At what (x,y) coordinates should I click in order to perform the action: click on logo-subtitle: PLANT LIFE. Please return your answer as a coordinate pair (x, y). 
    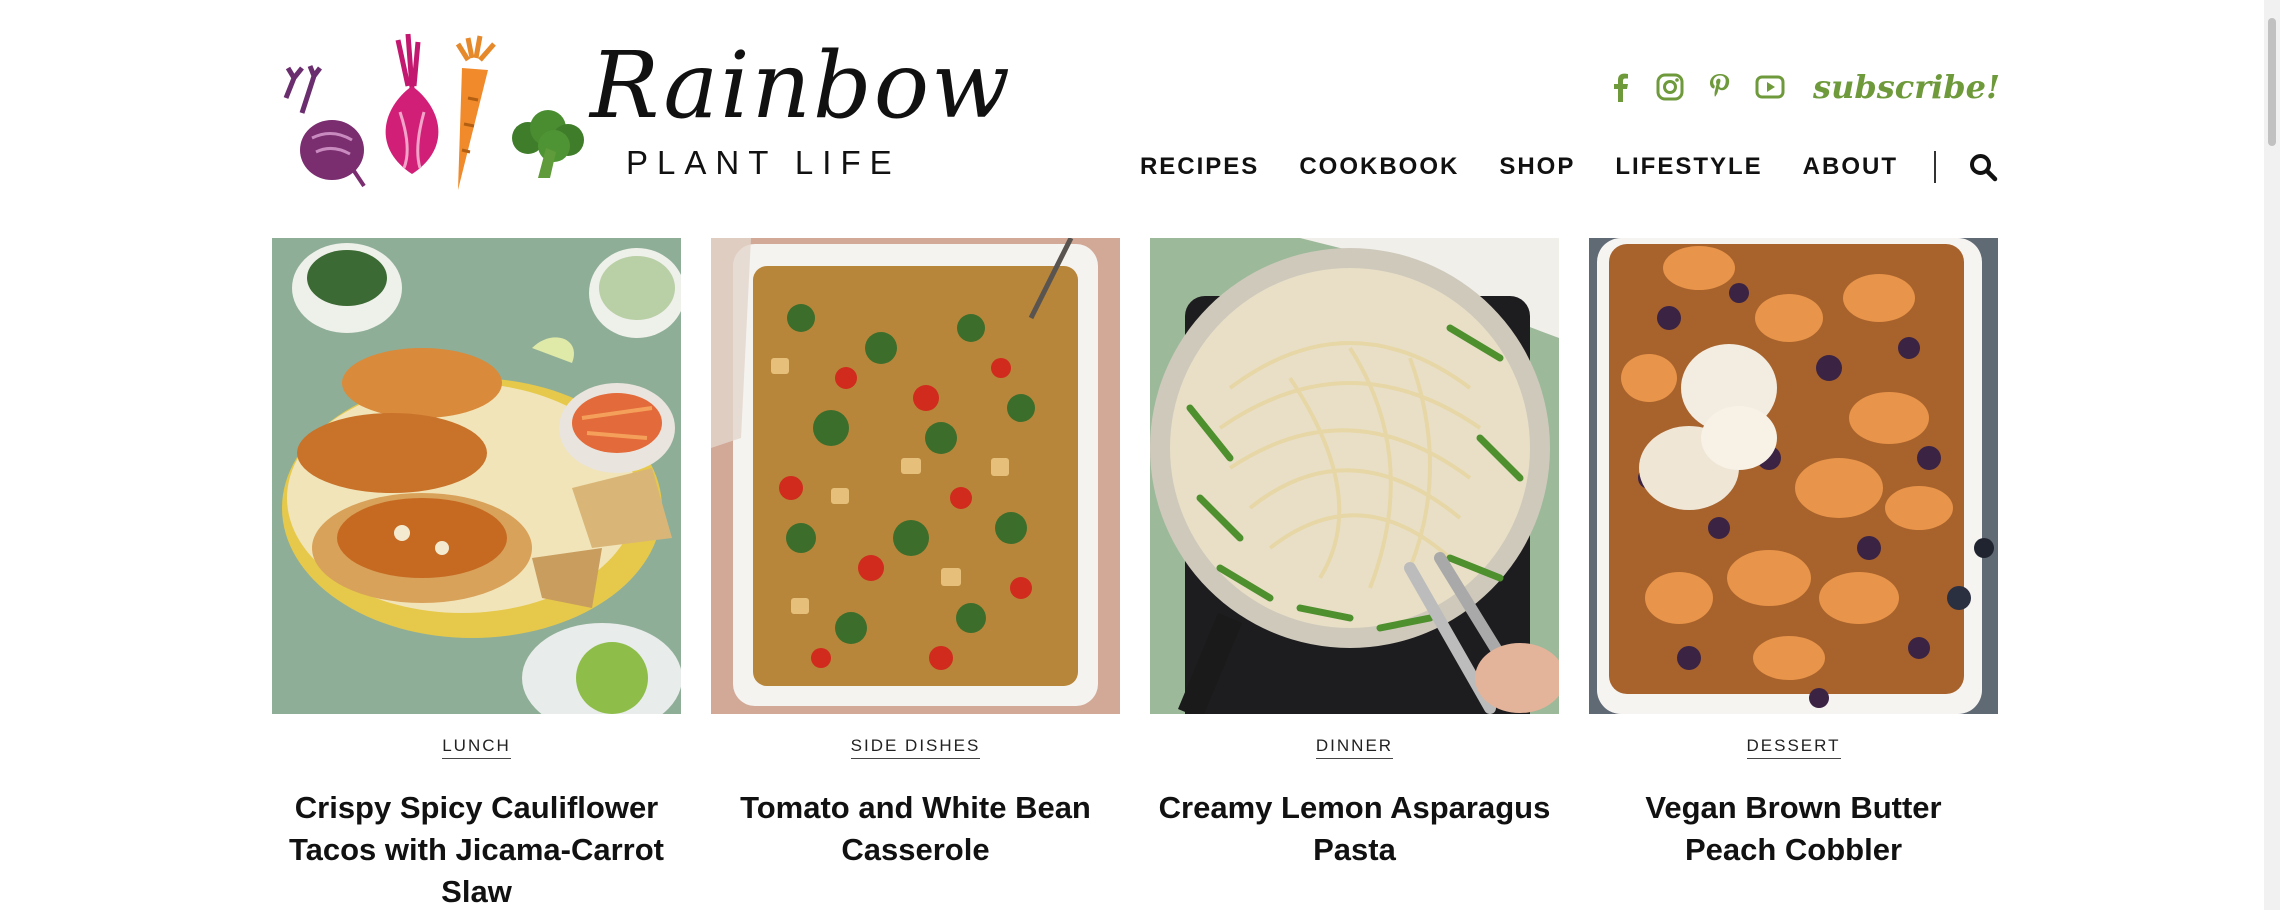
    Looking at the image, I should click on (763, 162).